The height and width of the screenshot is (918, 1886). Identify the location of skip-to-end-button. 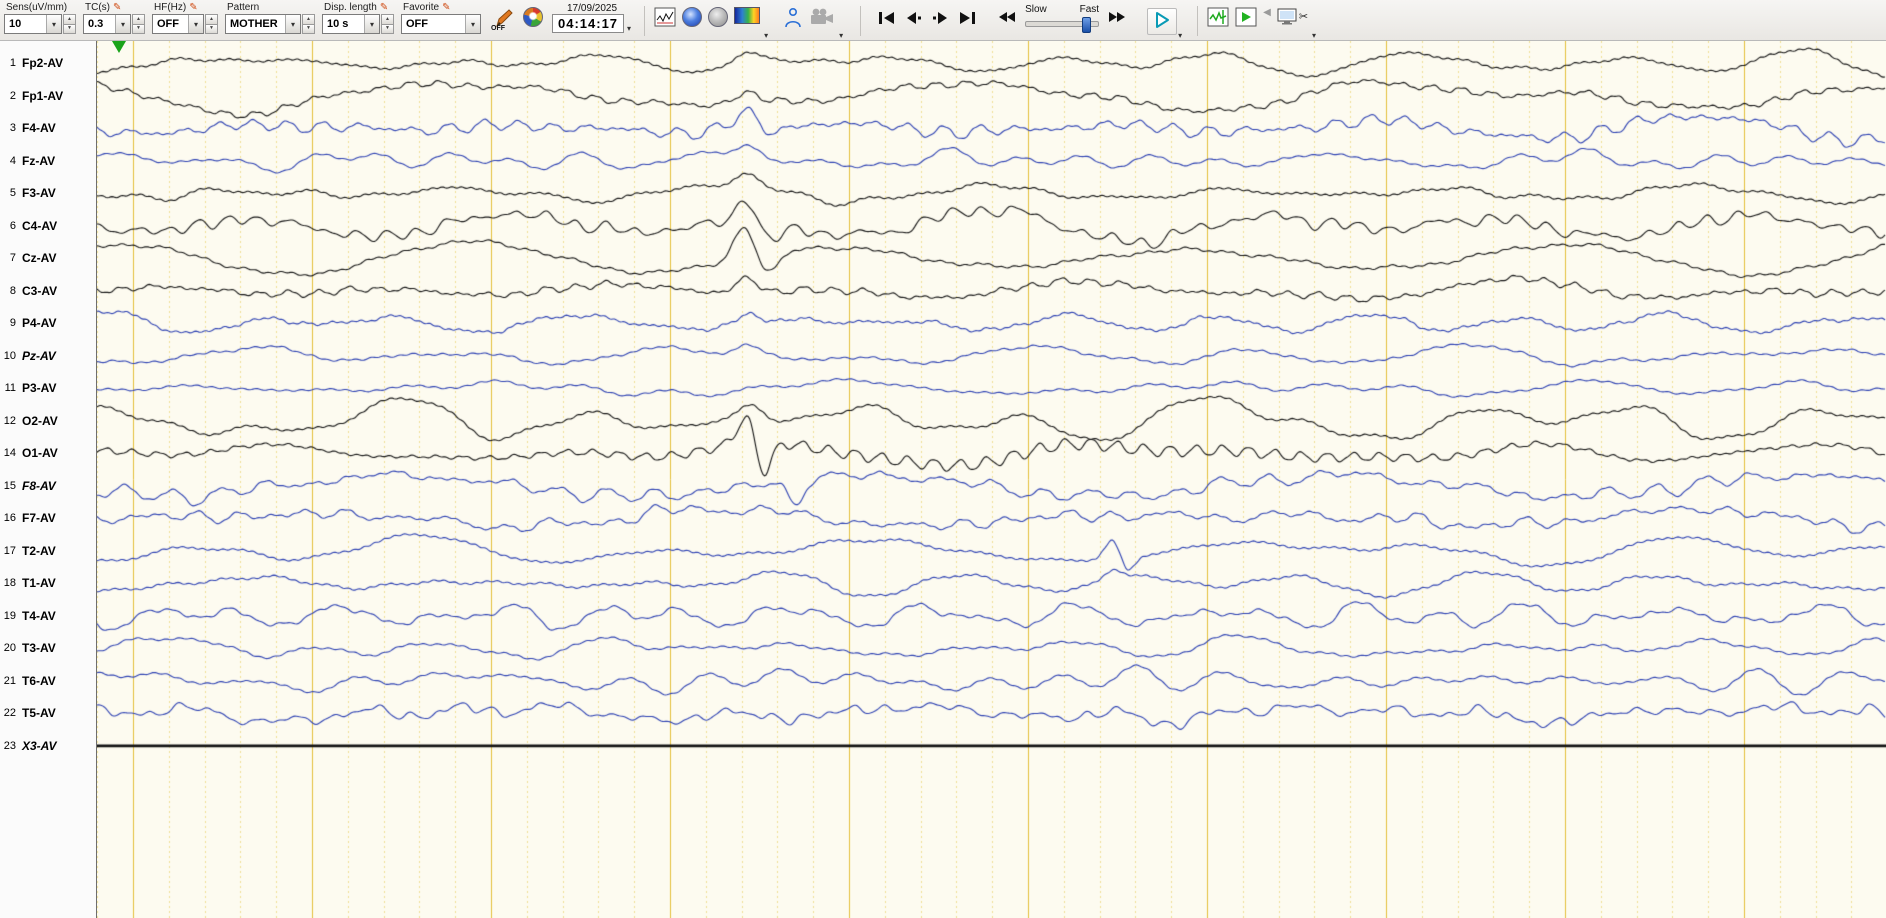
(967, 18).